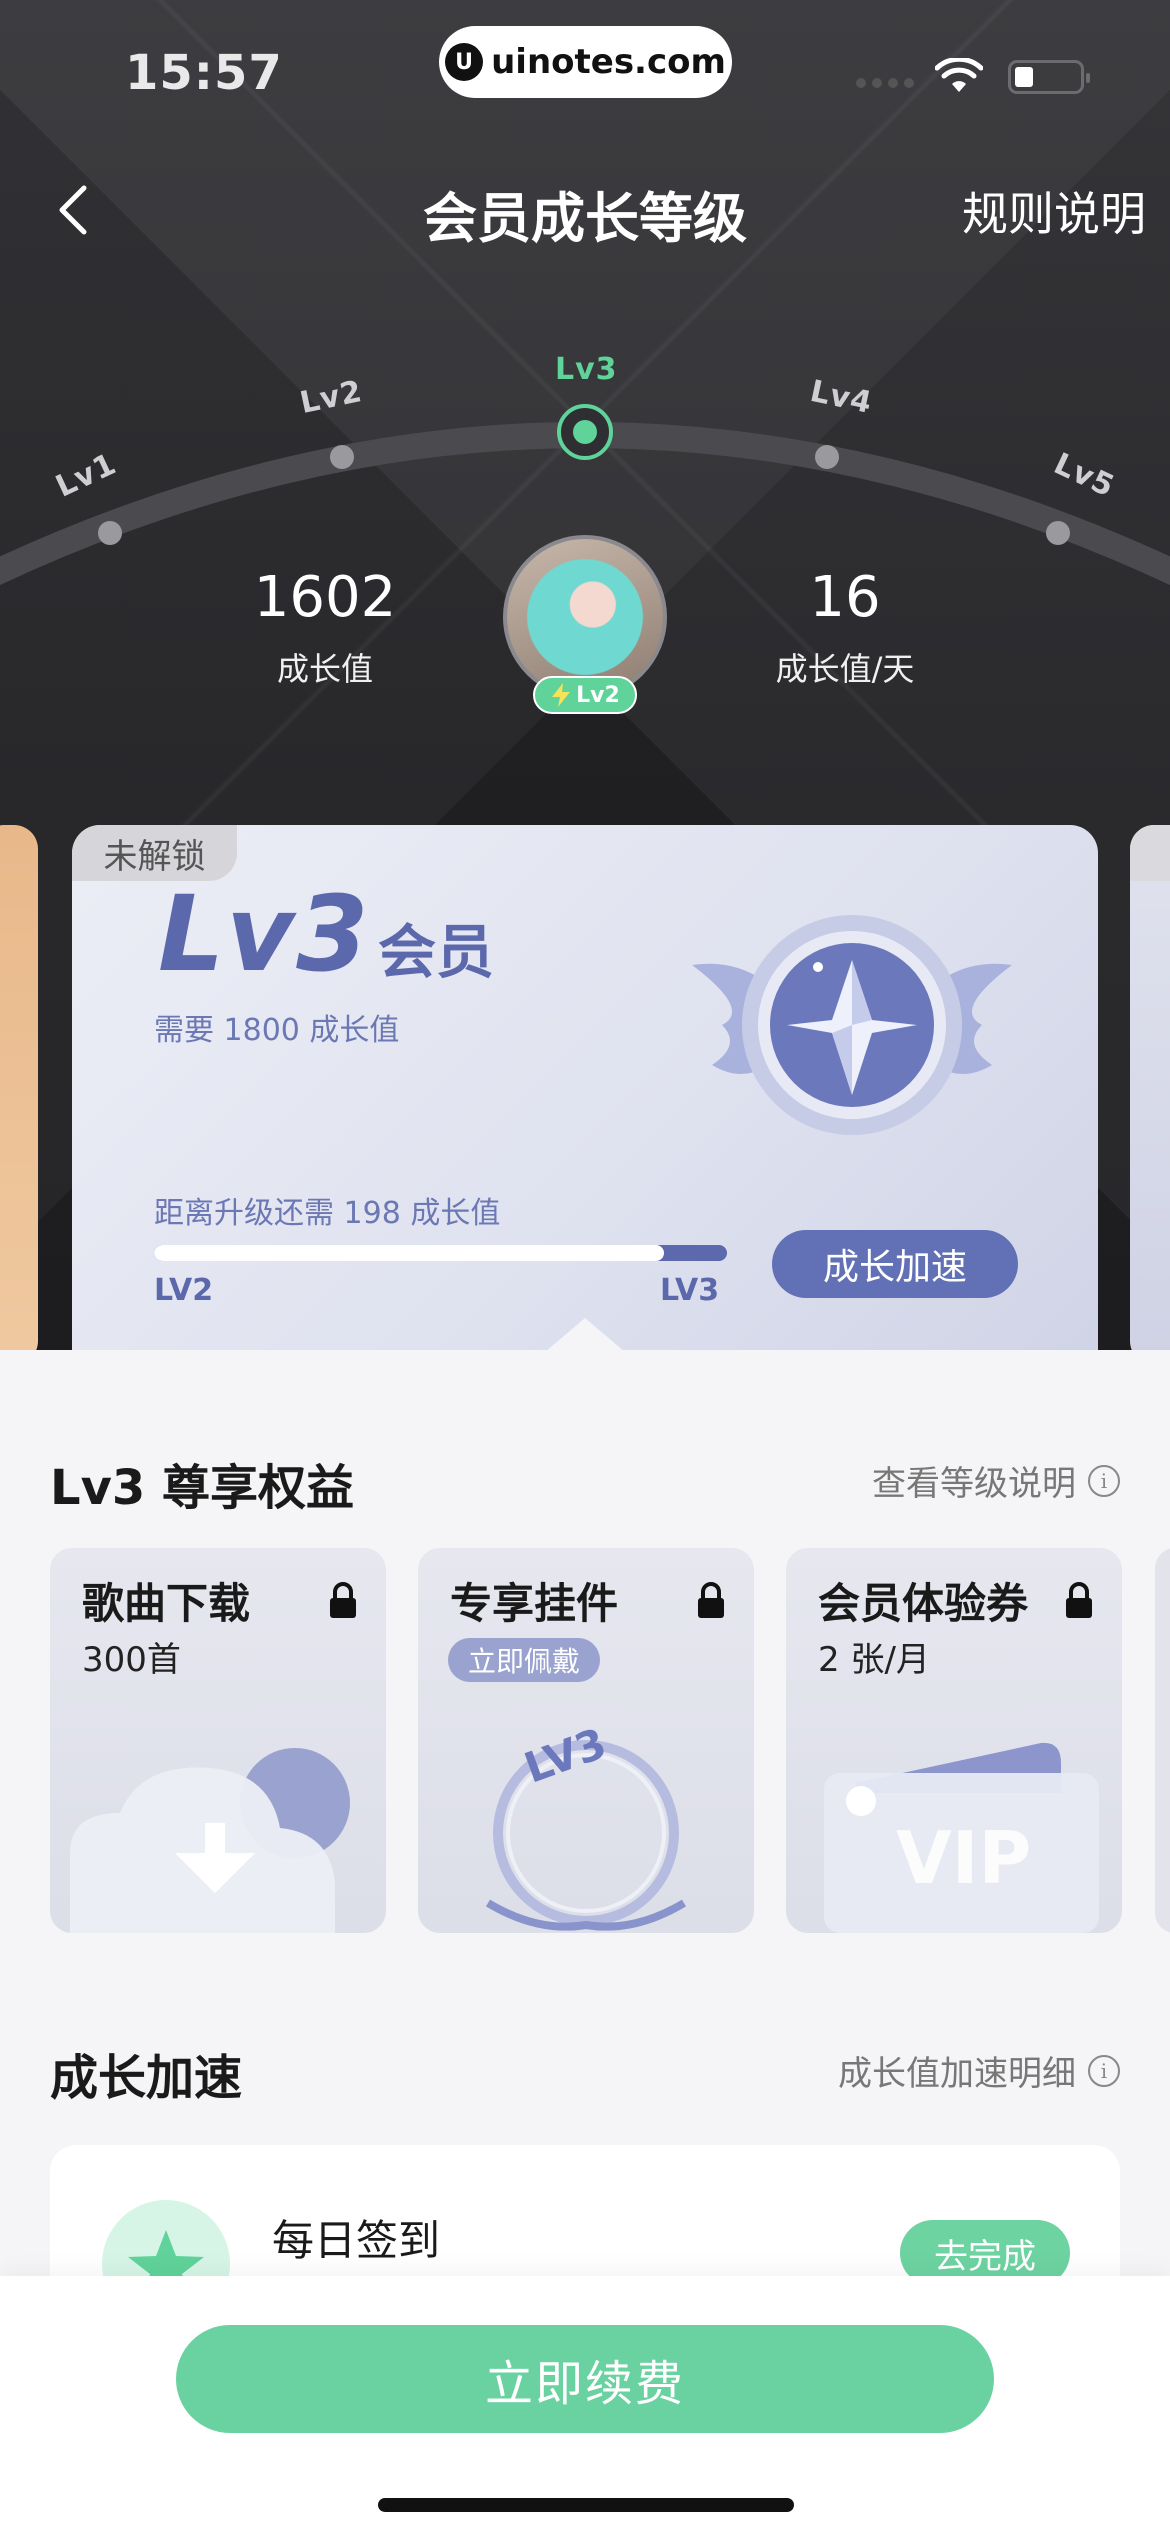 Image resolution: width=1170 pixels, height=2532 pixels. What do you see at coordinates (534, 1603) in the screenshot?
I see `benefit-title: 专享挂件` at bounding box center [534, 1603].